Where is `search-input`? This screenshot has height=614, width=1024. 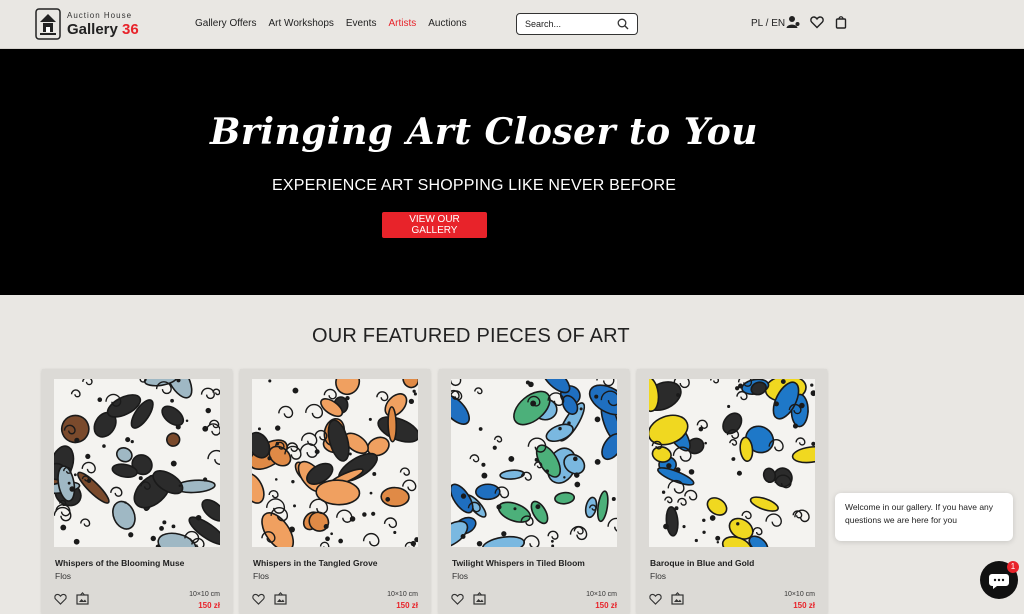 search-input is located at coordinates (570, 24).